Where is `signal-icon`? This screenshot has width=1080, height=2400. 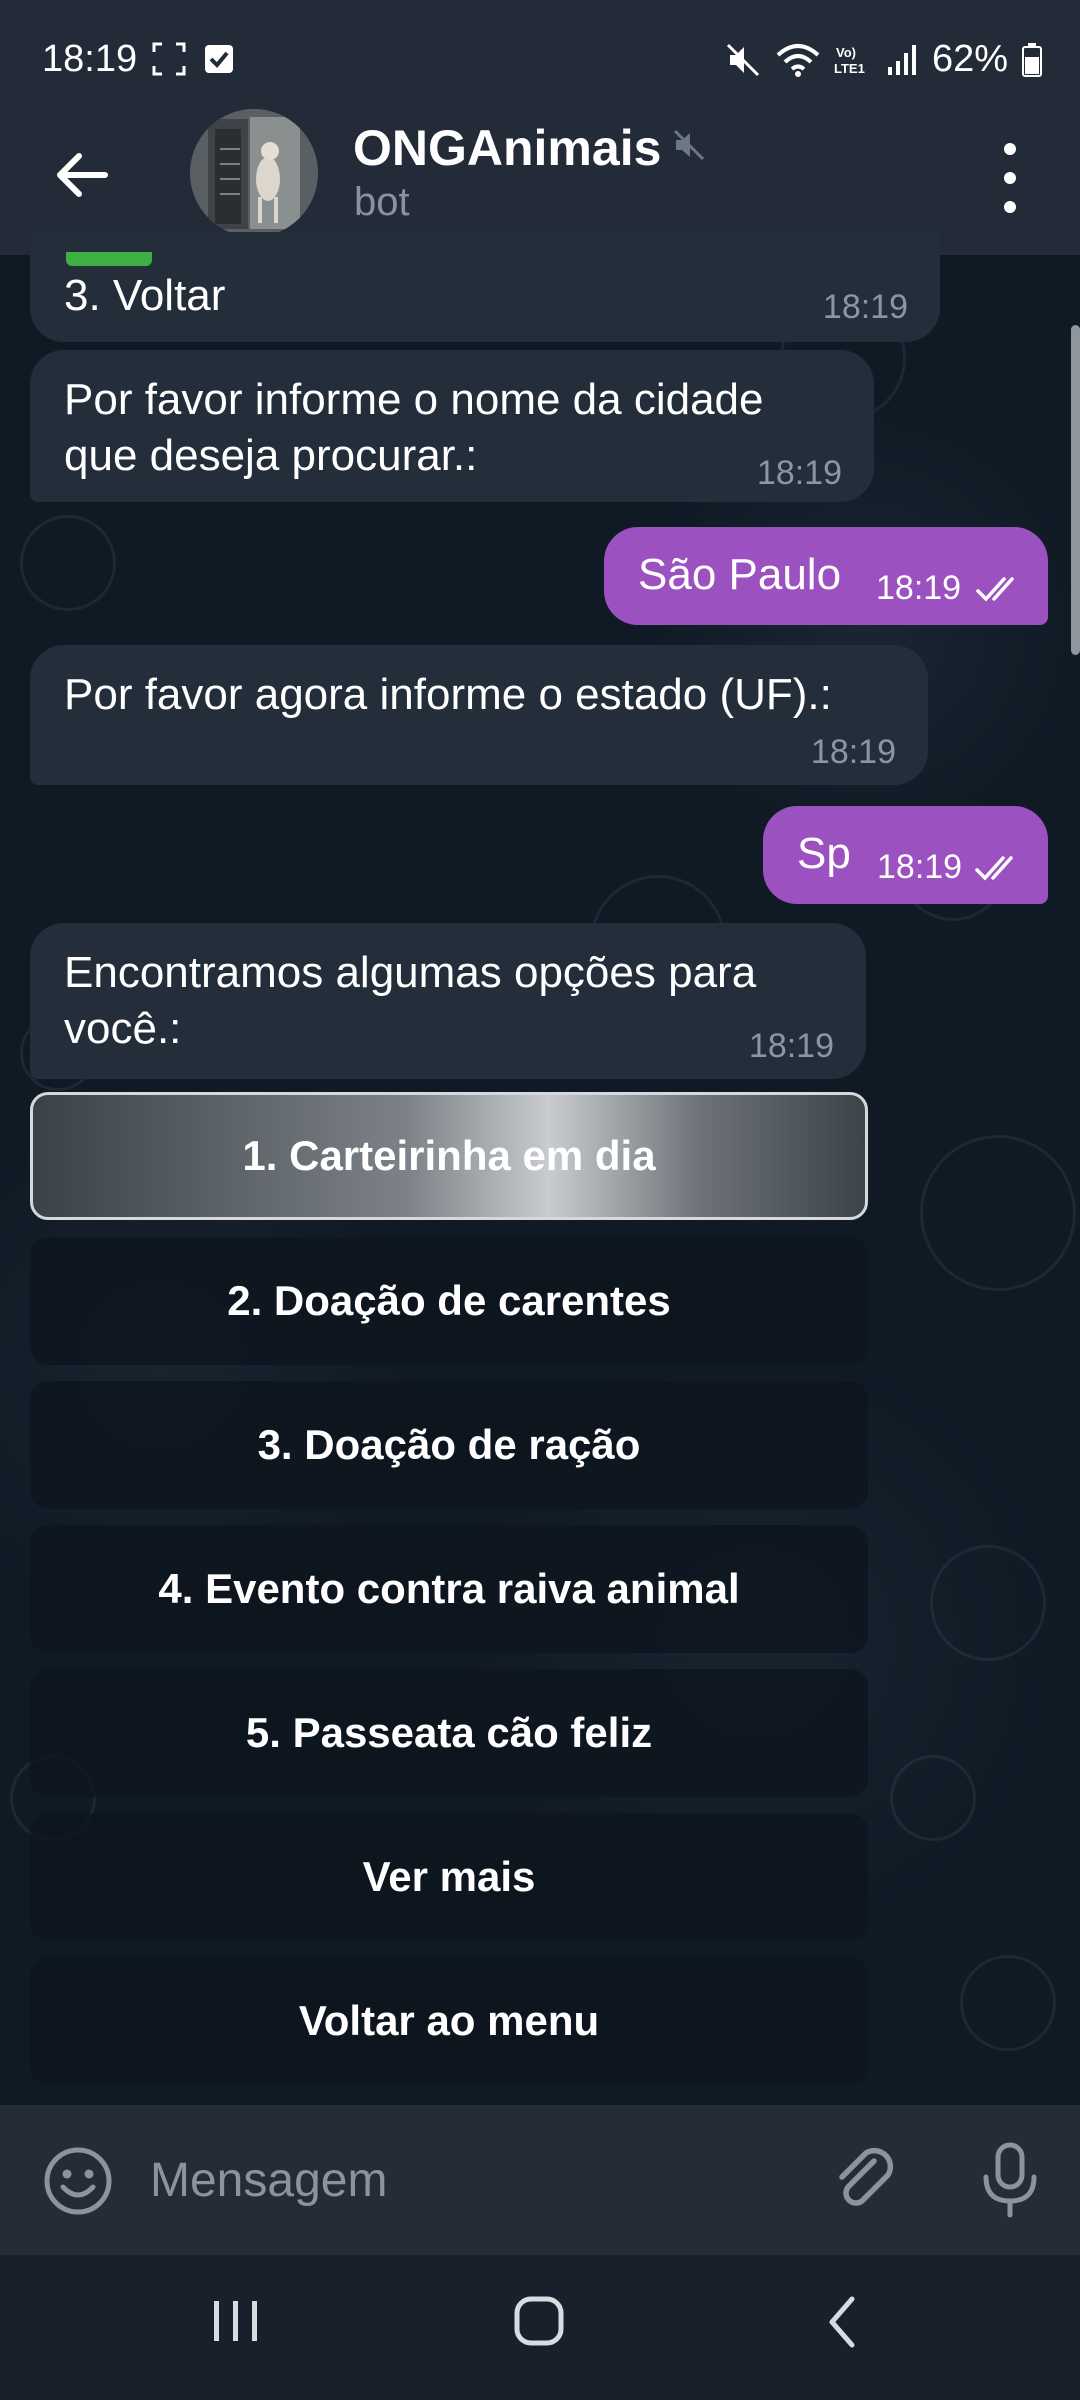 signal-icon is located at coordinates (901, 59).